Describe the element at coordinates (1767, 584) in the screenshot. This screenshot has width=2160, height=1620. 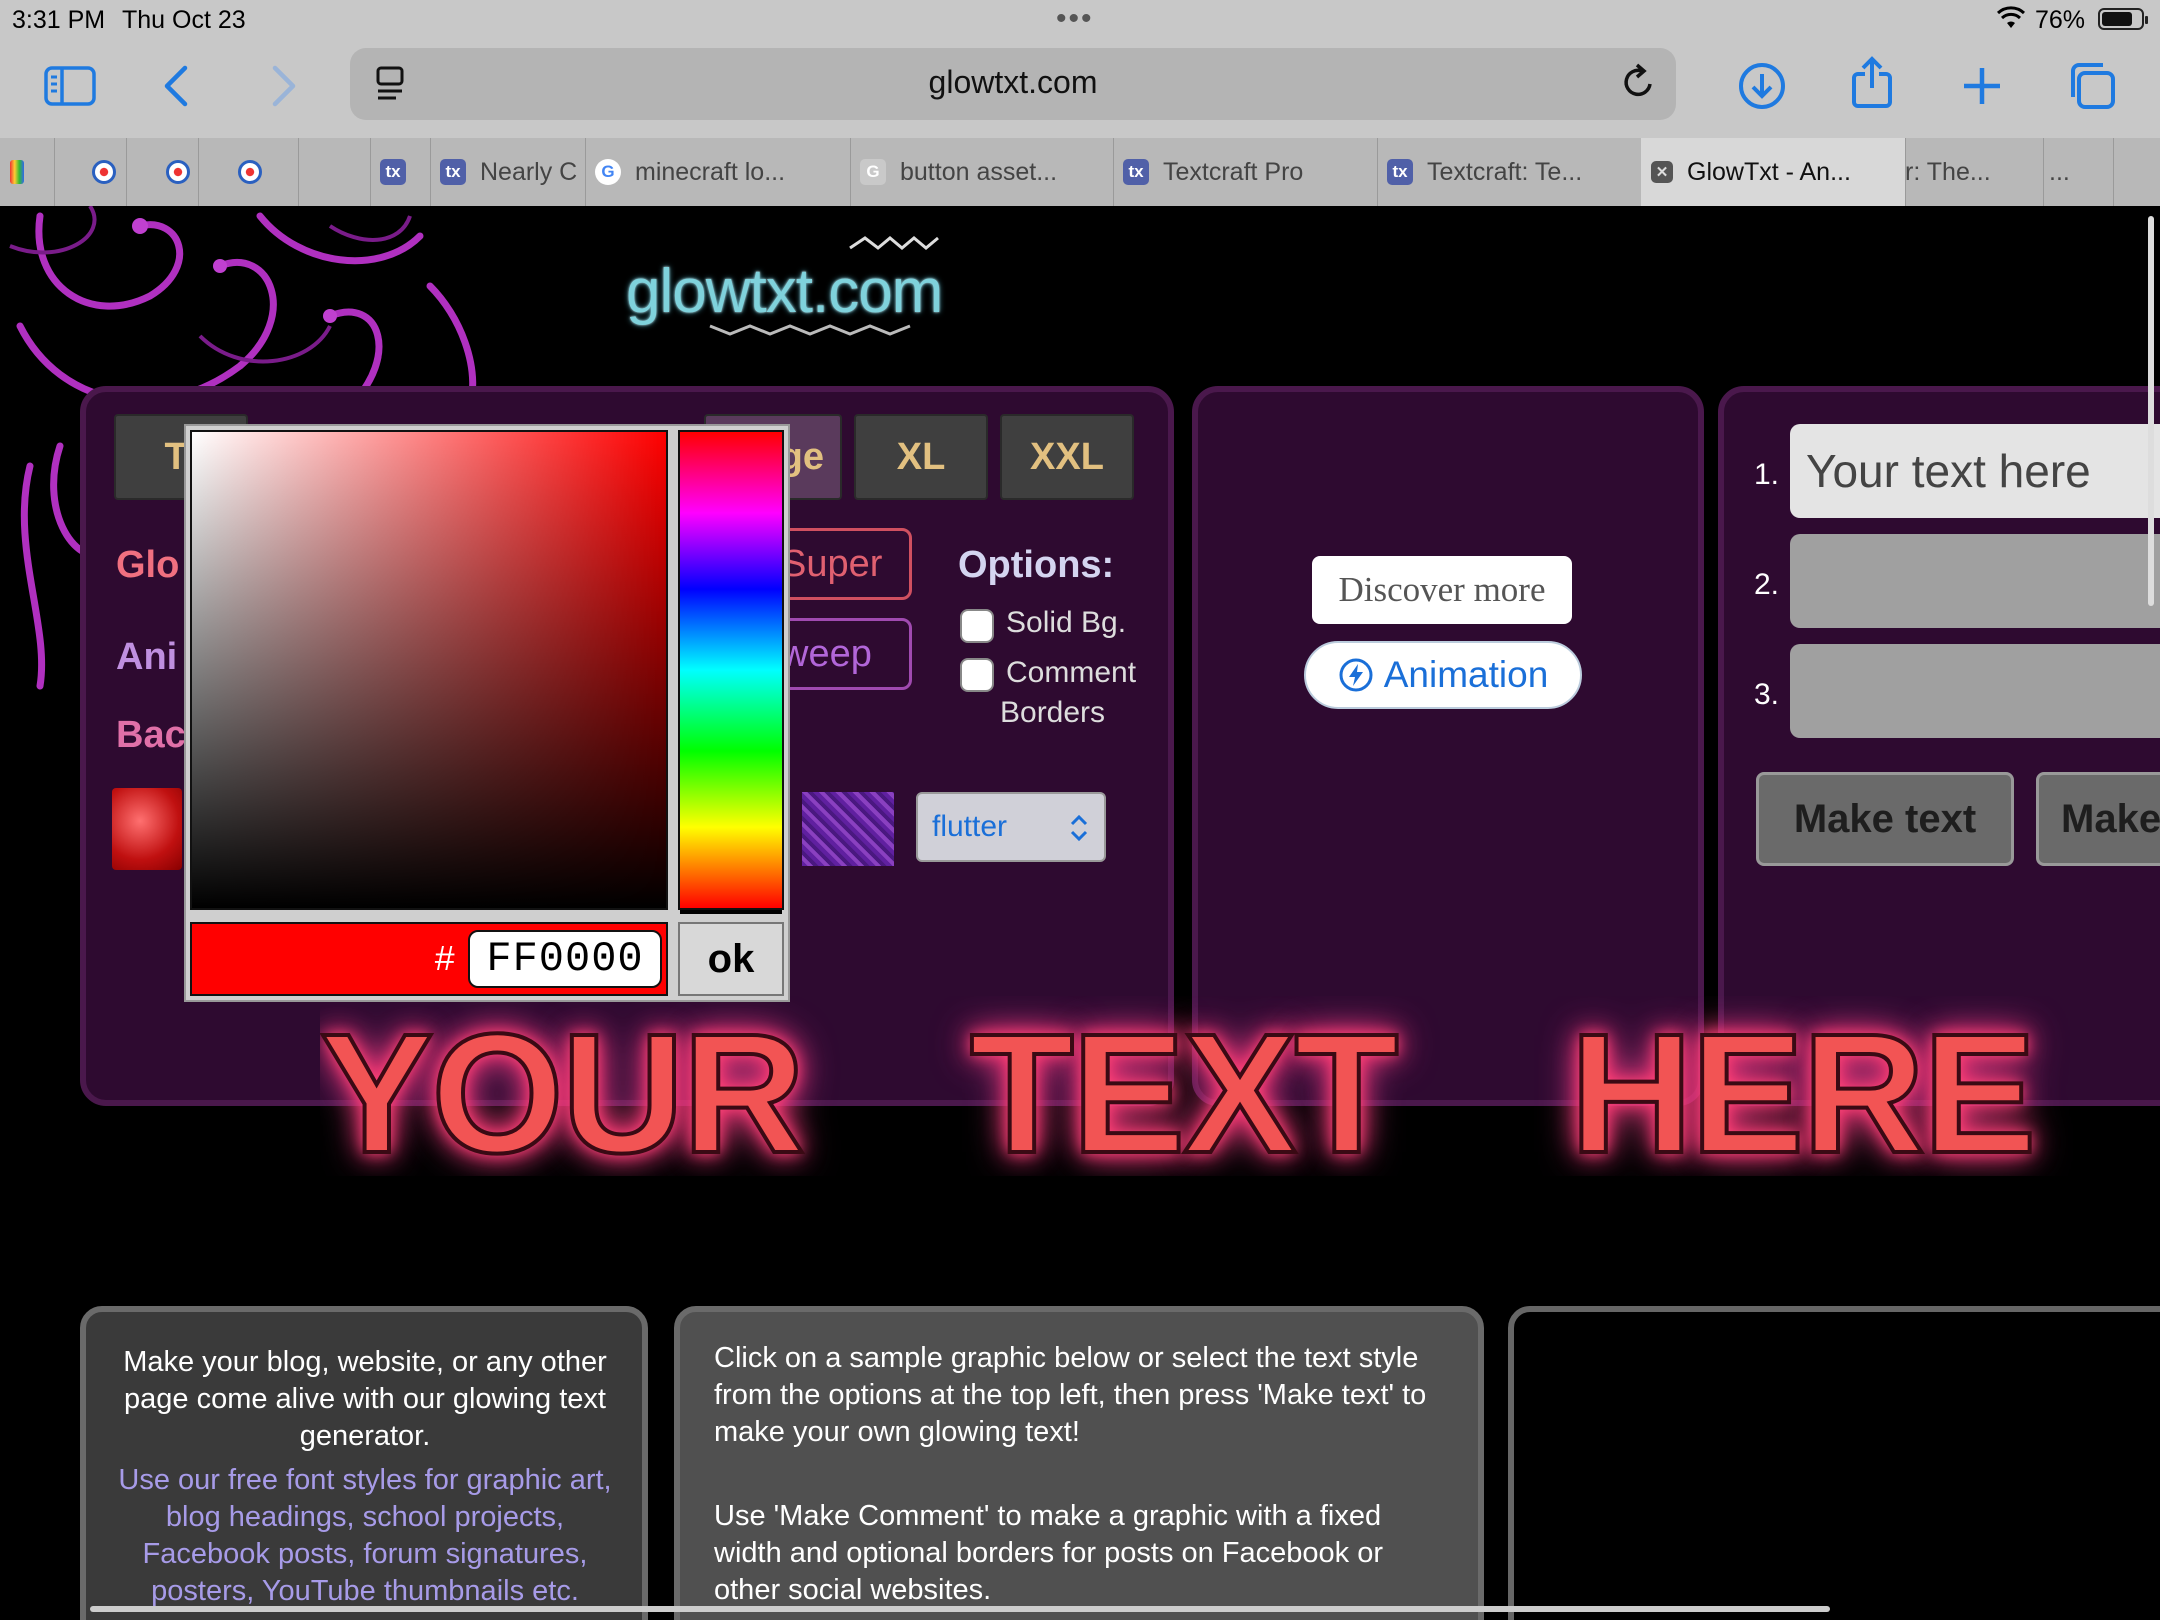
I see `row-number: 2.` at that location.